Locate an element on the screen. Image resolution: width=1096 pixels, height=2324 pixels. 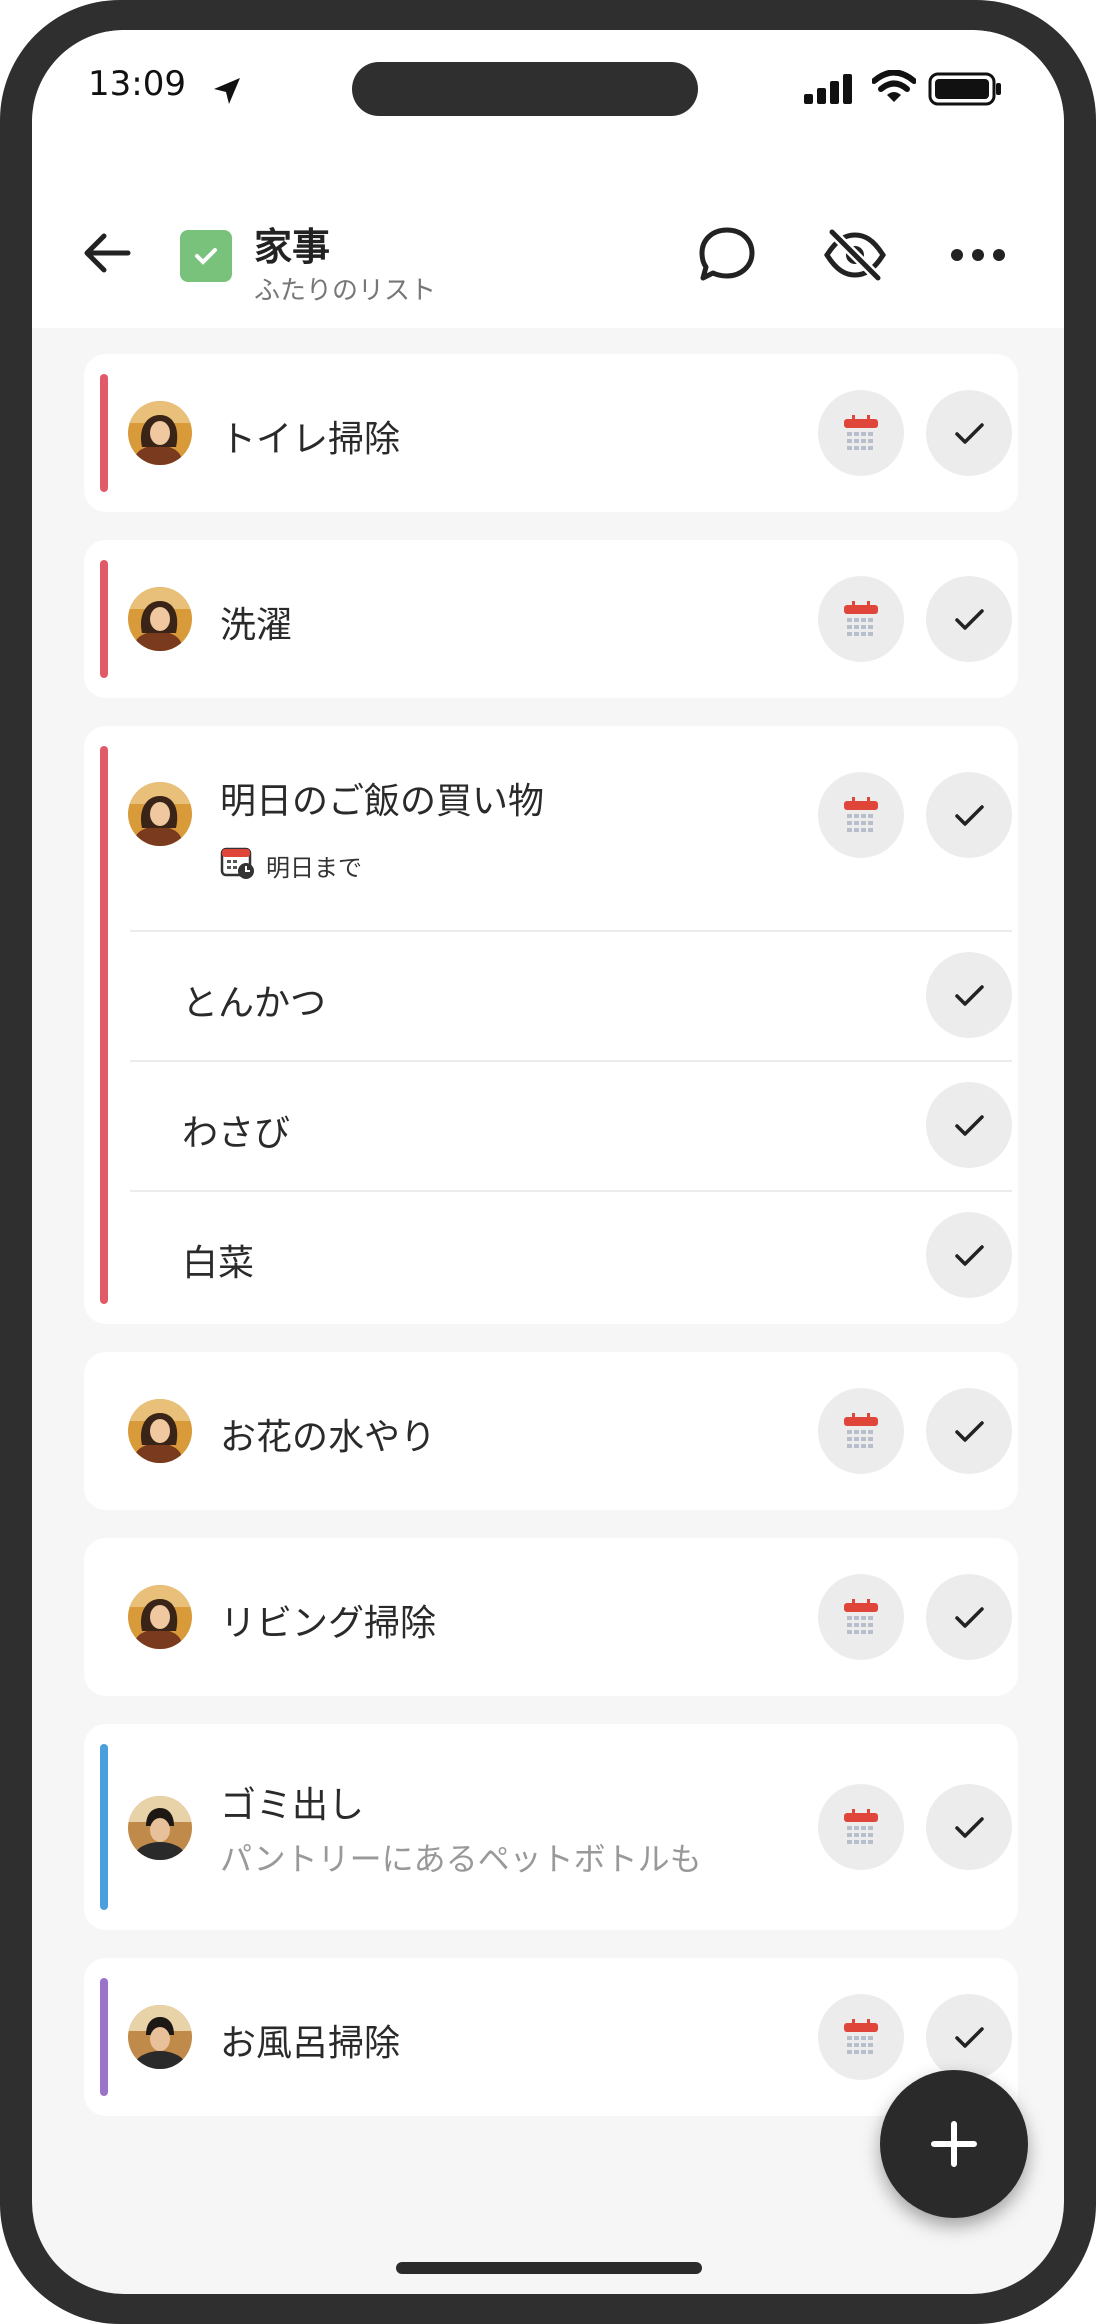
task-title: ゴミ出し is located at coordinates (292, 1805).